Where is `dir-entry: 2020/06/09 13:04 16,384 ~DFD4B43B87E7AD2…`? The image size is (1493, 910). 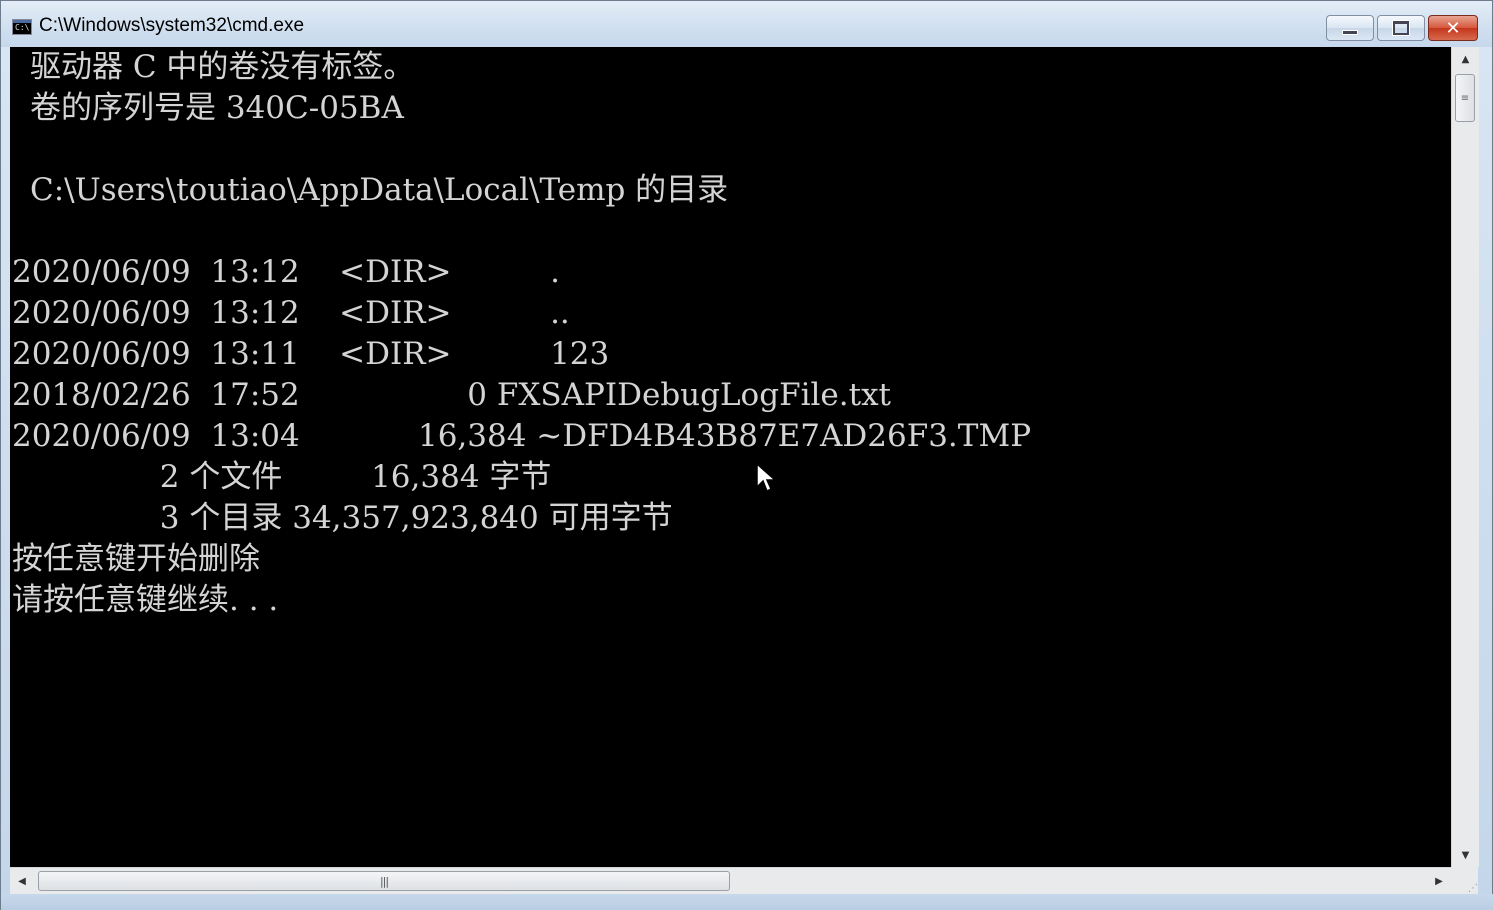 dir-entry: 2020/06/09 13:04 16,384 ~DFD4B43B87E7AD2… is located at coordinates (522, 436).